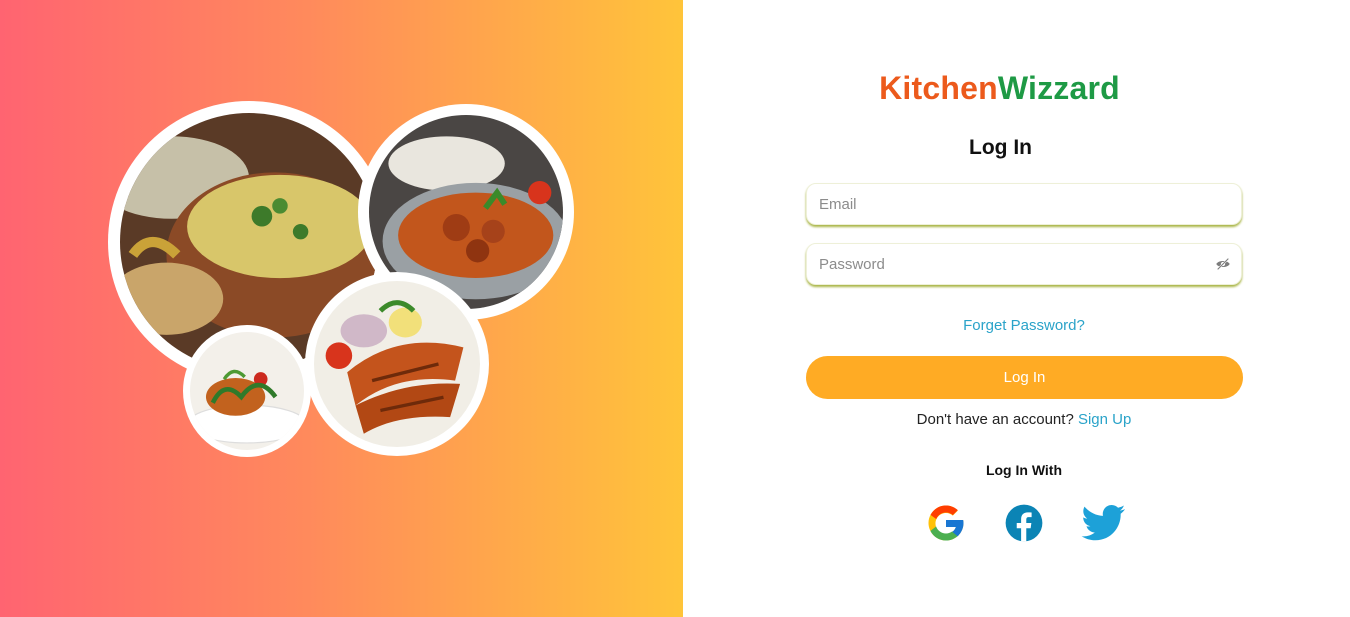 The height and width of the screenshot is (617, 1350). I want to click on forgot-password-row: Forget Password?, so click(1024, 325).